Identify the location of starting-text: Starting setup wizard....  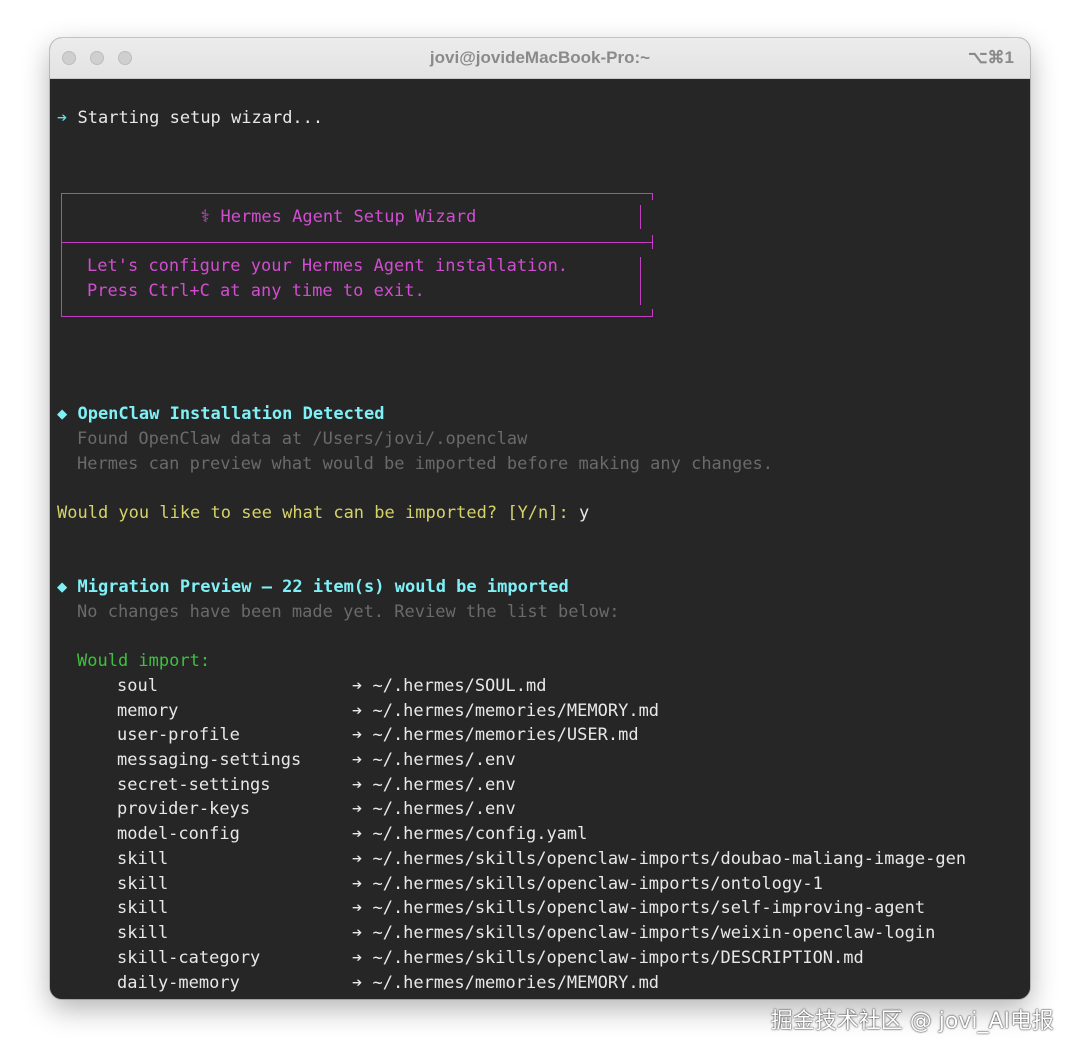
(200, 118).